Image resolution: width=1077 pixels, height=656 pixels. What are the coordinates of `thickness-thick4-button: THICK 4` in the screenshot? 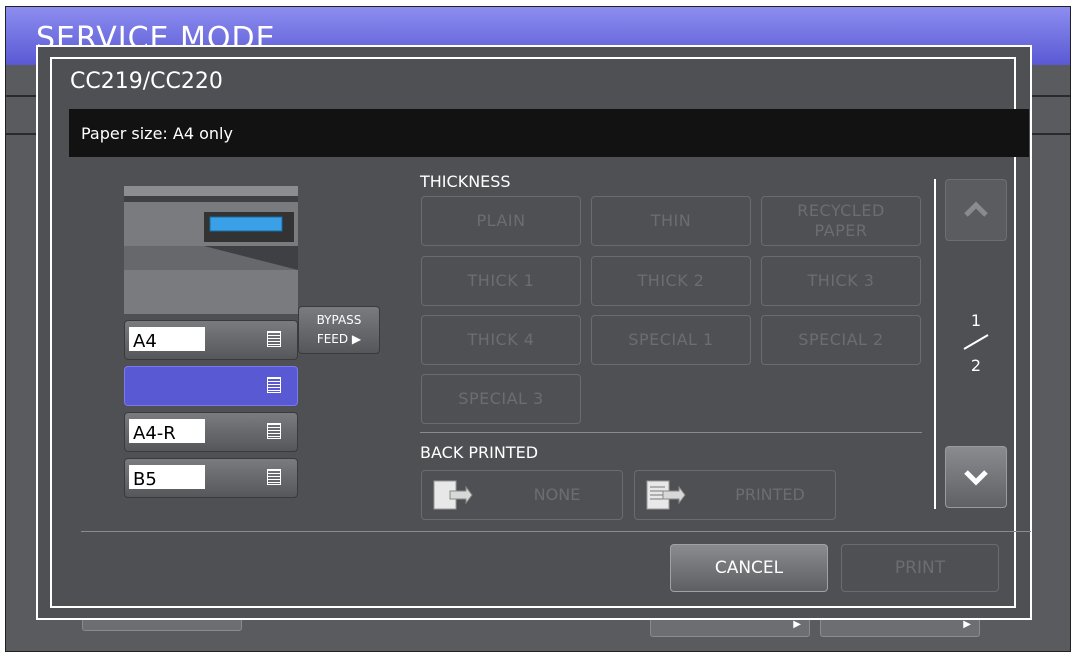 It's located at (501, 340).